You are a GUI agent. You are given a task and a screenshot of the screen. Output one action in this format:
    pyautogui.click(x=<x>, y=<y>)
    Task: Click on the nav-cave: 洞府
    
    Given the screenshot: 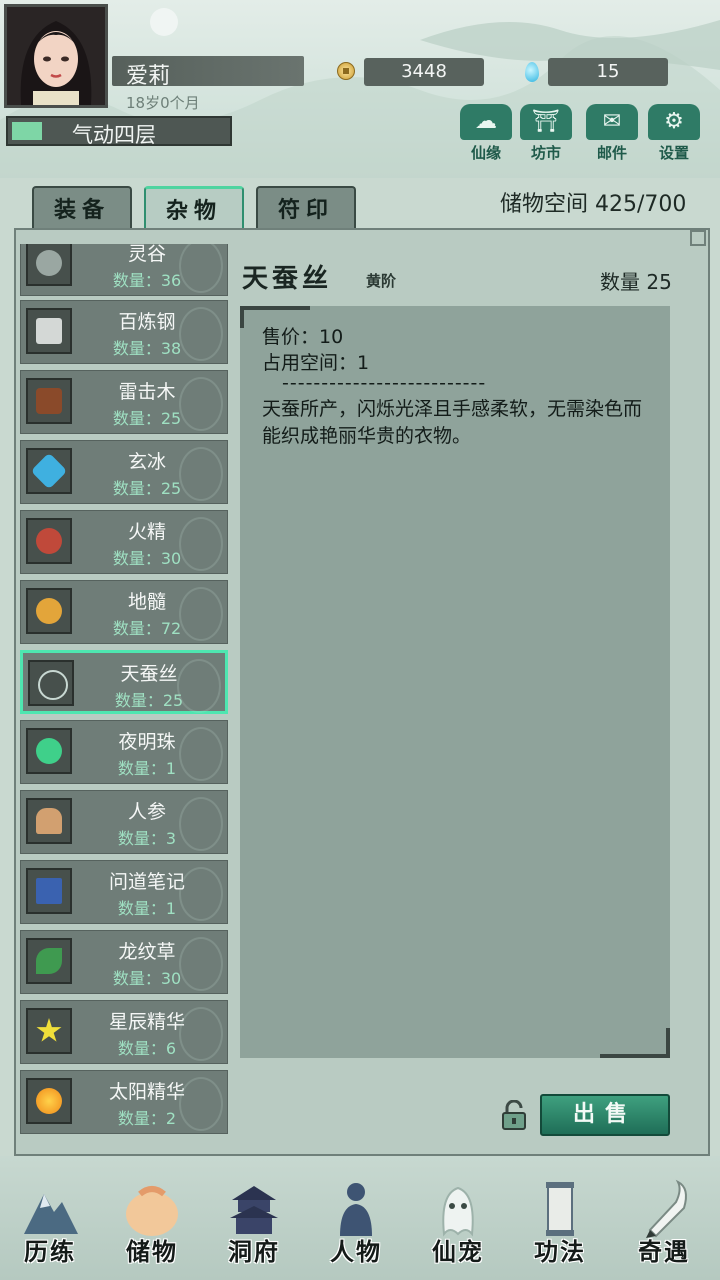 What is the action you would take?
    pyautogui.click(x=254, y=1222)
    